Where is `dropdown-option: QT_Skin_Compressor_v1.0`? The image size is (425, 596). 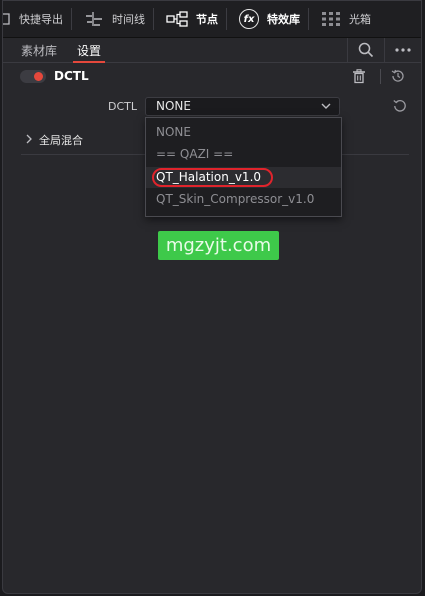
dropdown-option: QT_Skin_Compressor_v1.0 is located at coordinates (243, 199).